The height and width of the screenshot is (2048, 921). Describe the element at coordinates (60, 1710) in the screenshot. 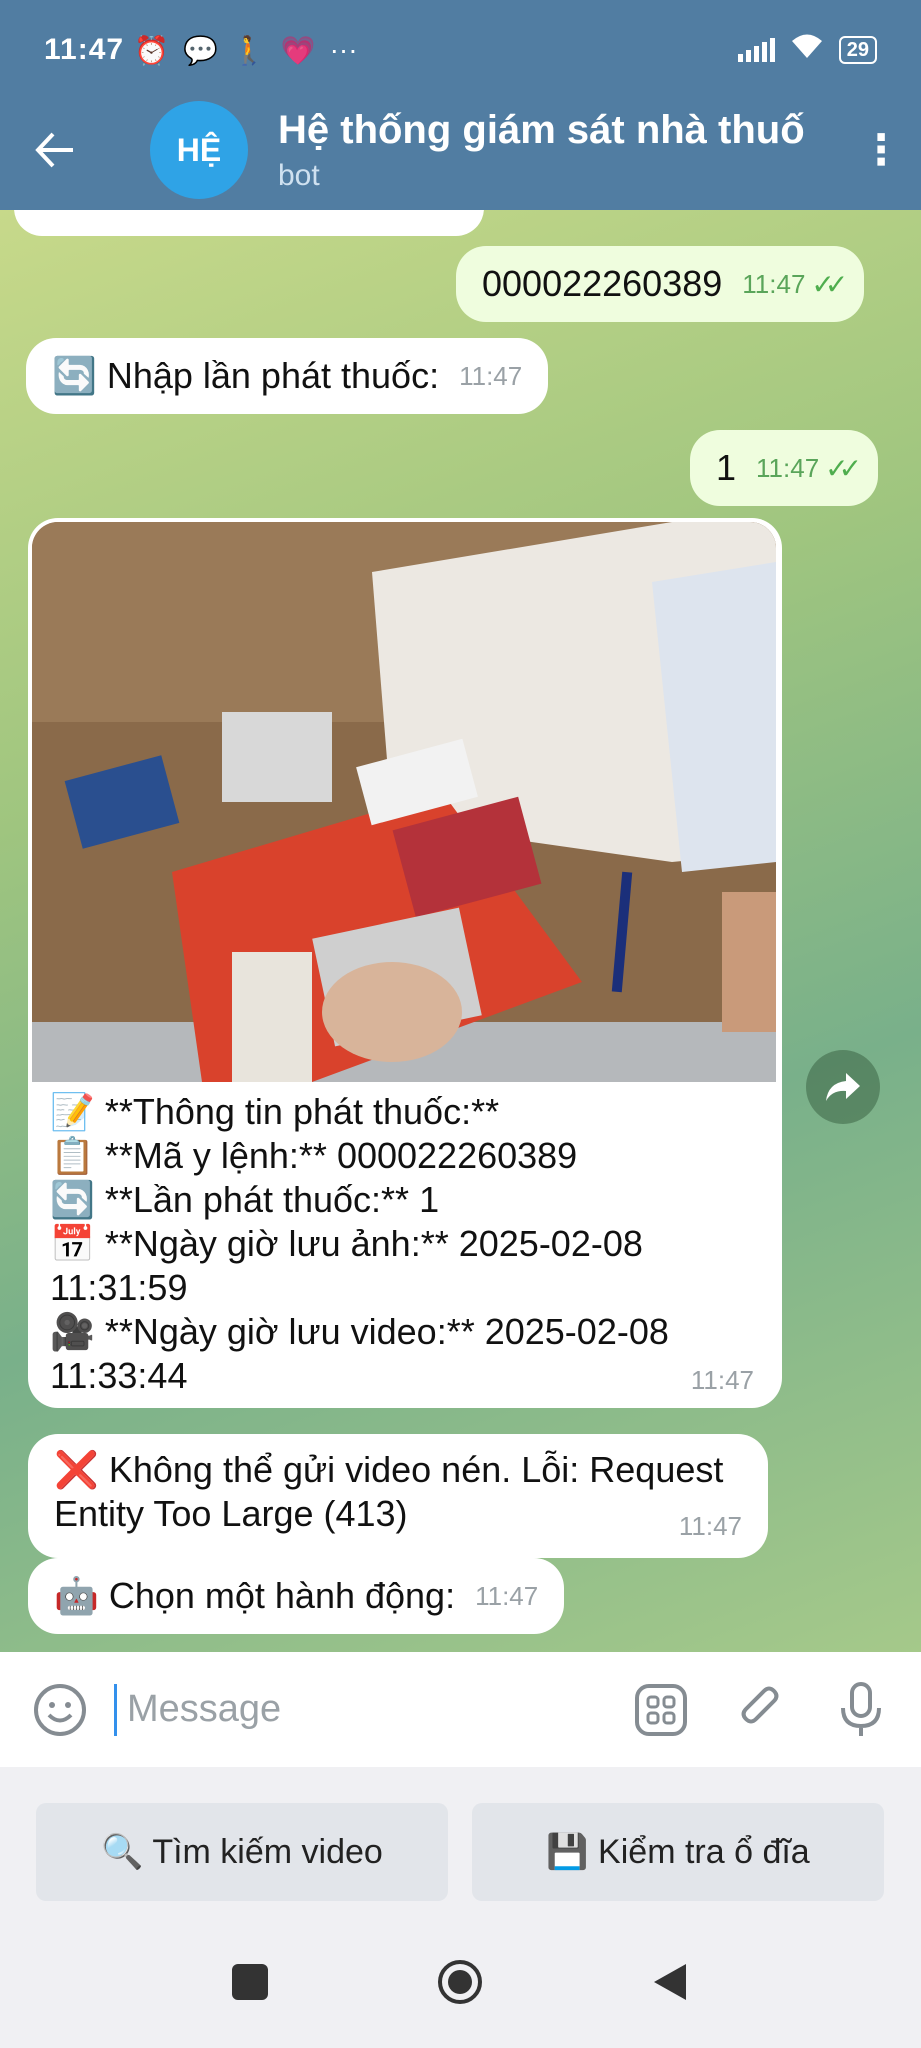

I see `emoji-icon` at that location.